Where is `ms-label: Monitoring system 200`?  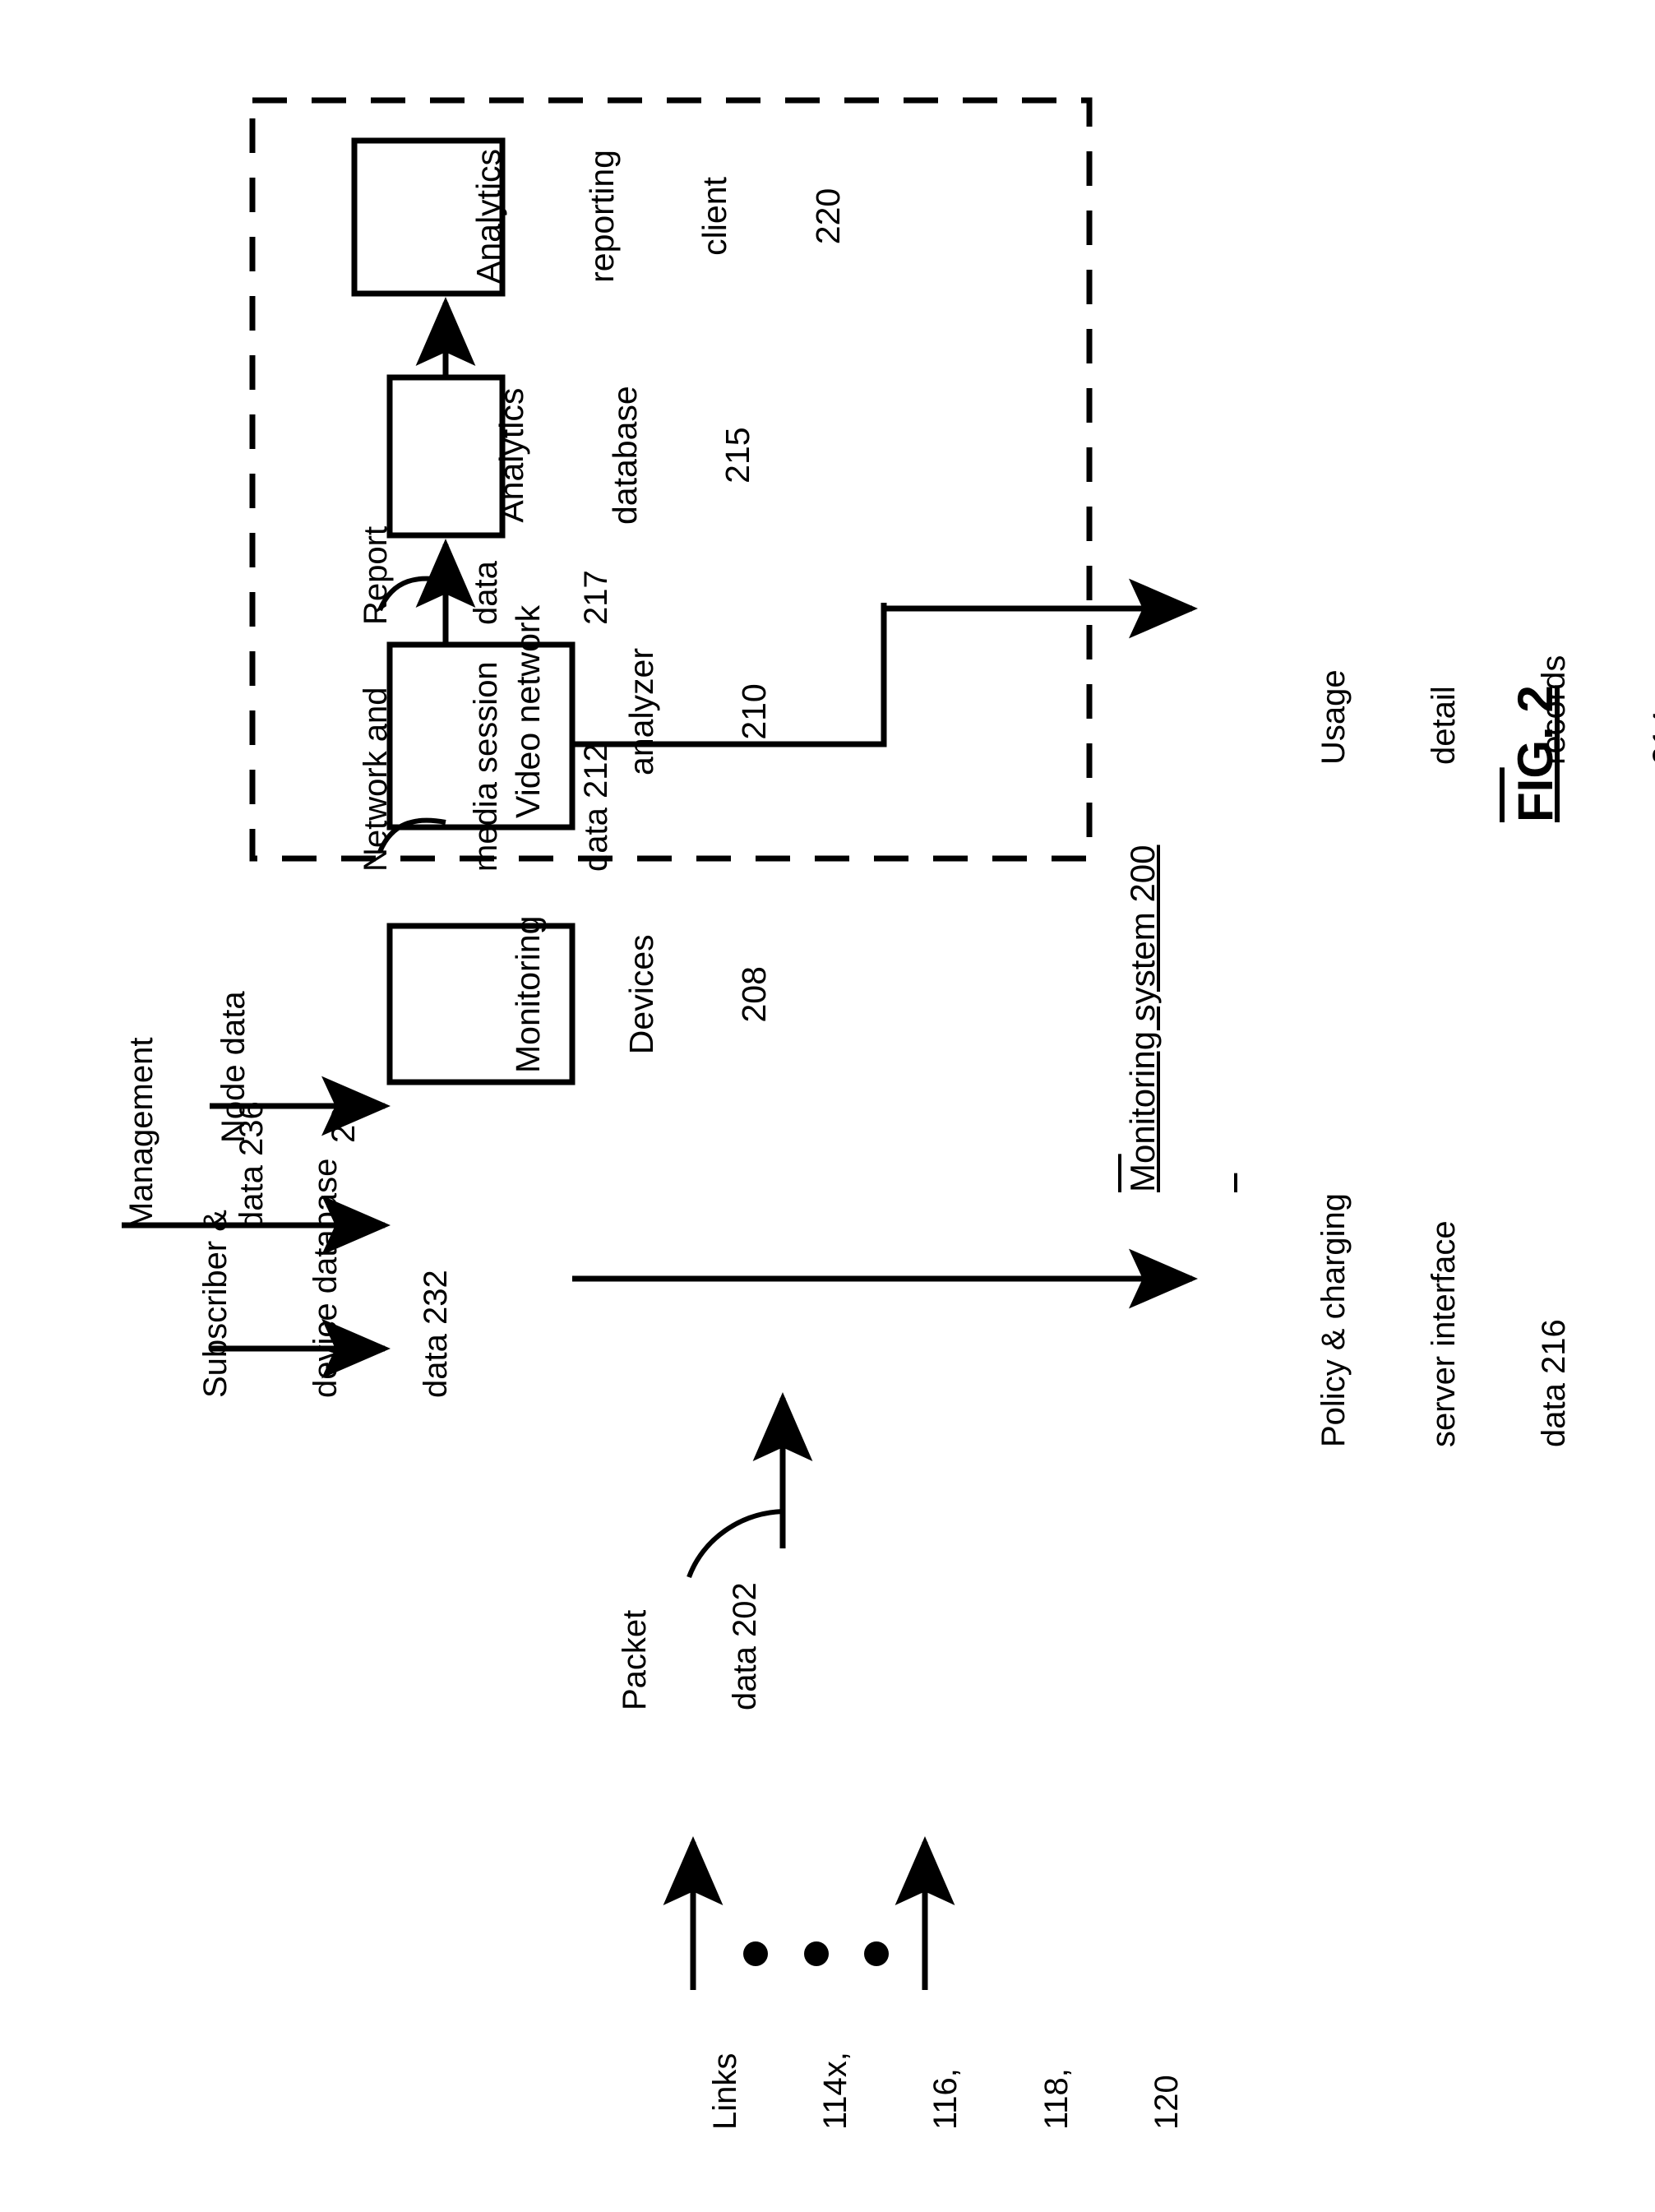 ms-label: Monitoring system 200 is located at coordinates (1143, 1018).